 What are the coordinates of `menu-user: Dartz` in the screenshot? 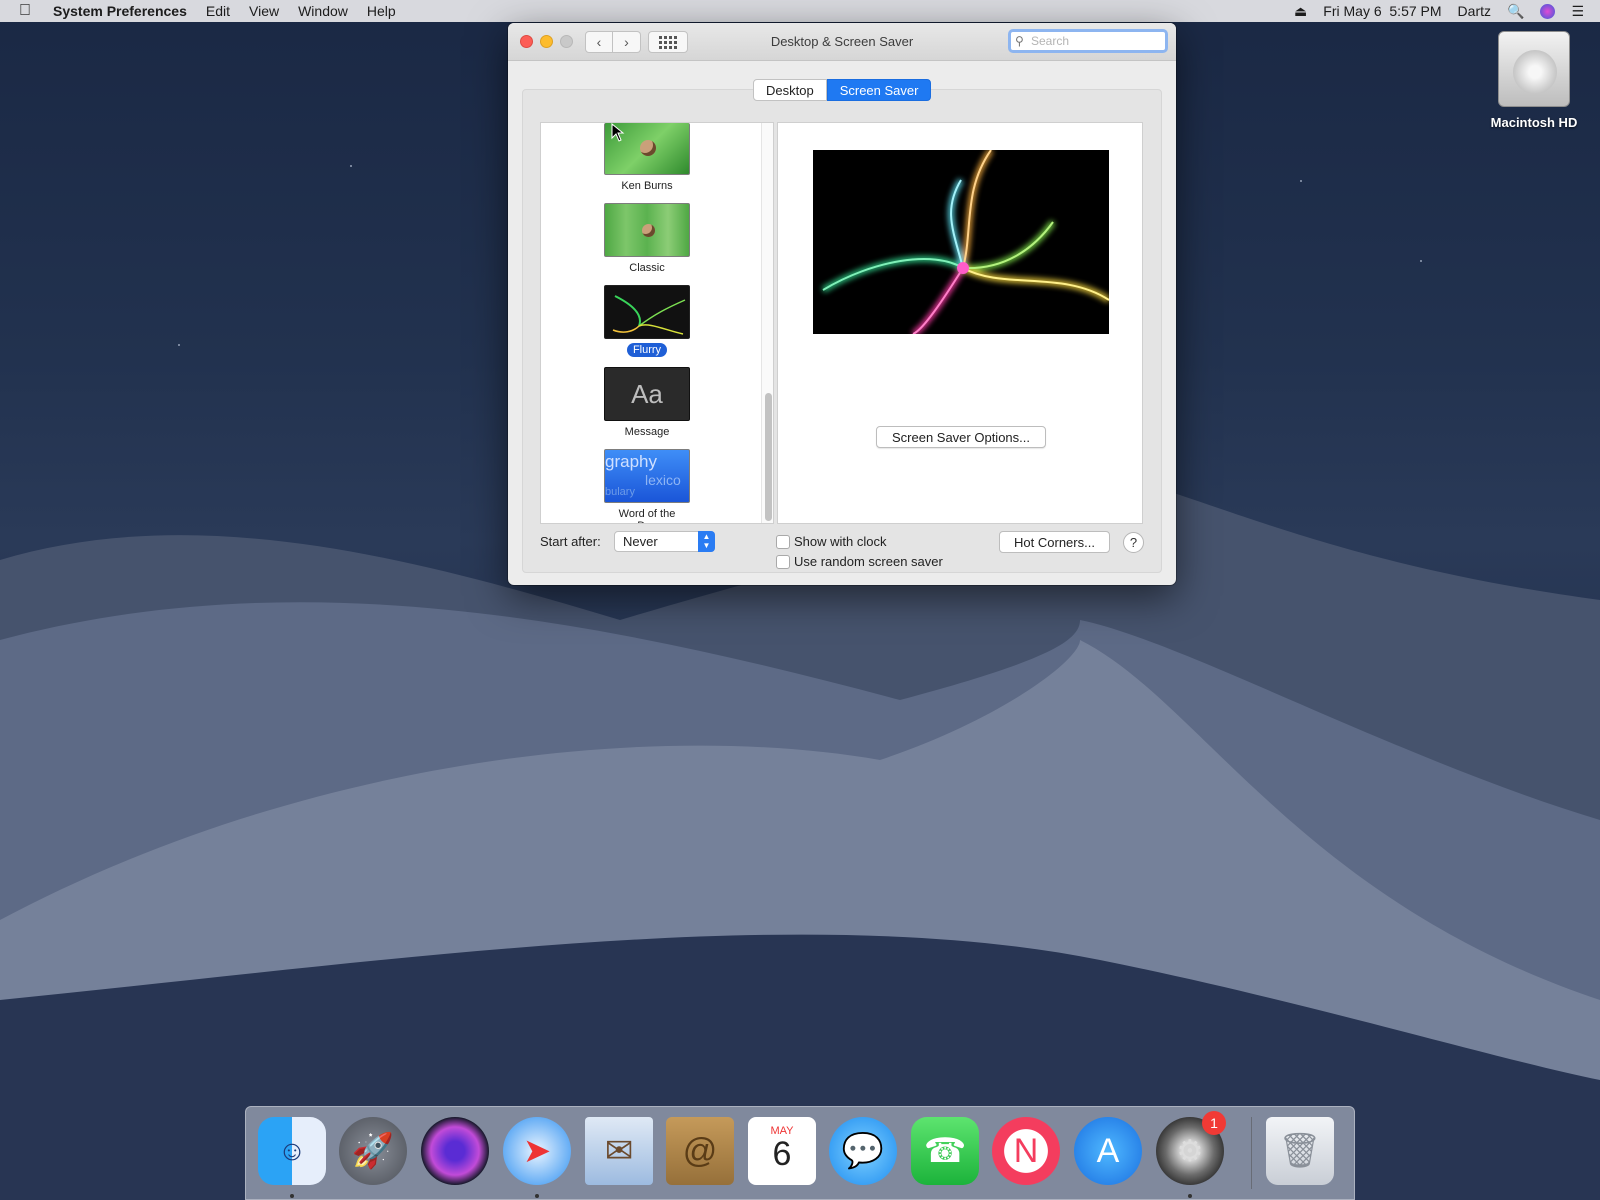 It's located at (1474, 11).